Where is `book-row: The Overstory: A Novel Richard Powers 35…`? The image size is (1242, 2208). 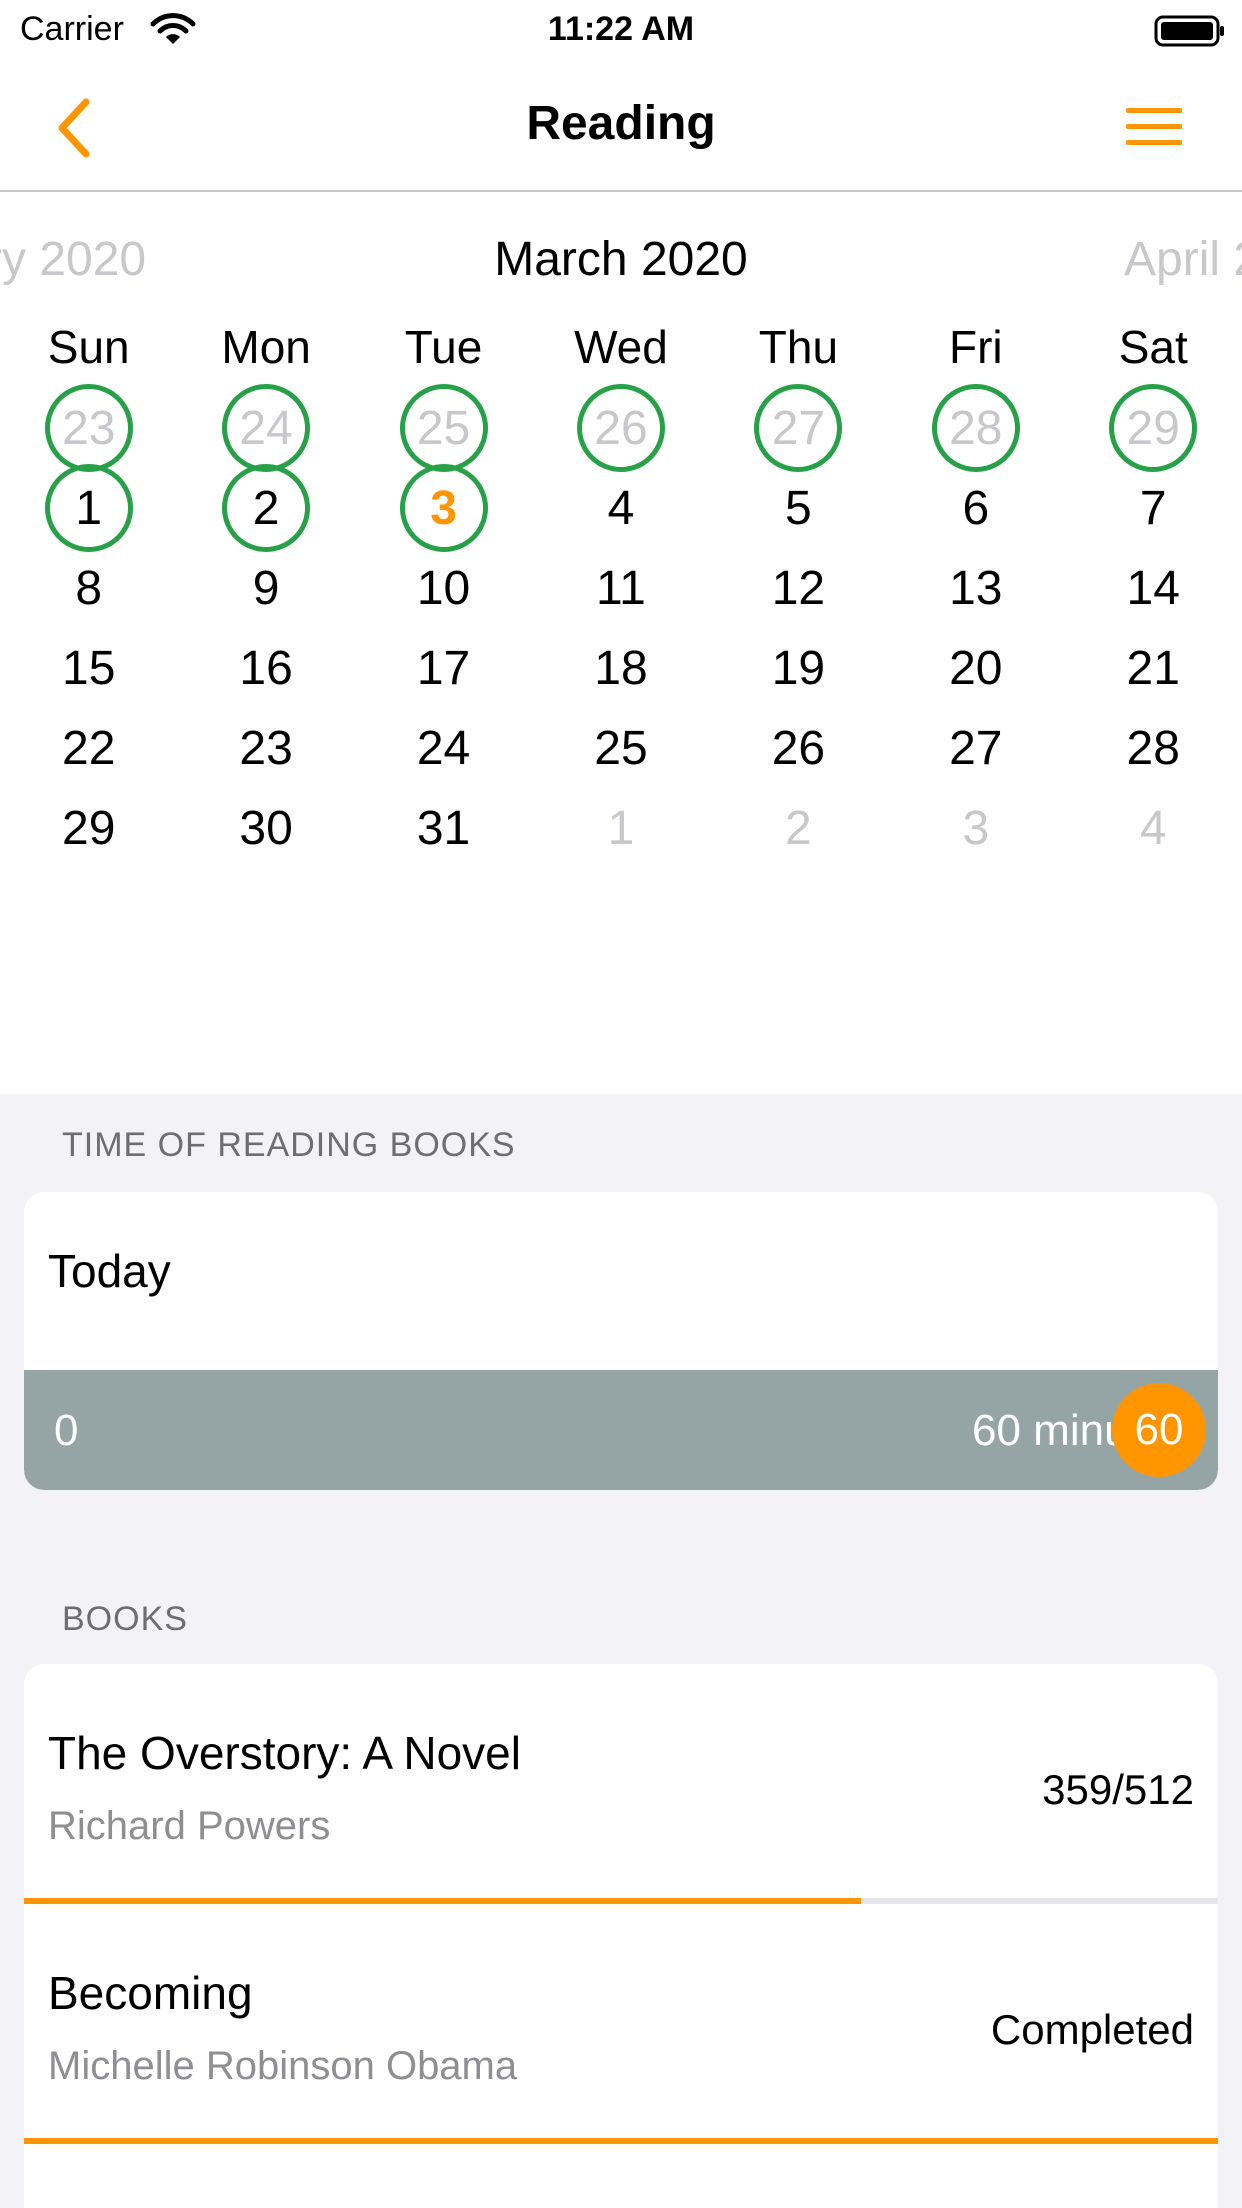
book-row: The Overstory: A Novel Richard Powers 35… is located at coordinates (621, 1784).